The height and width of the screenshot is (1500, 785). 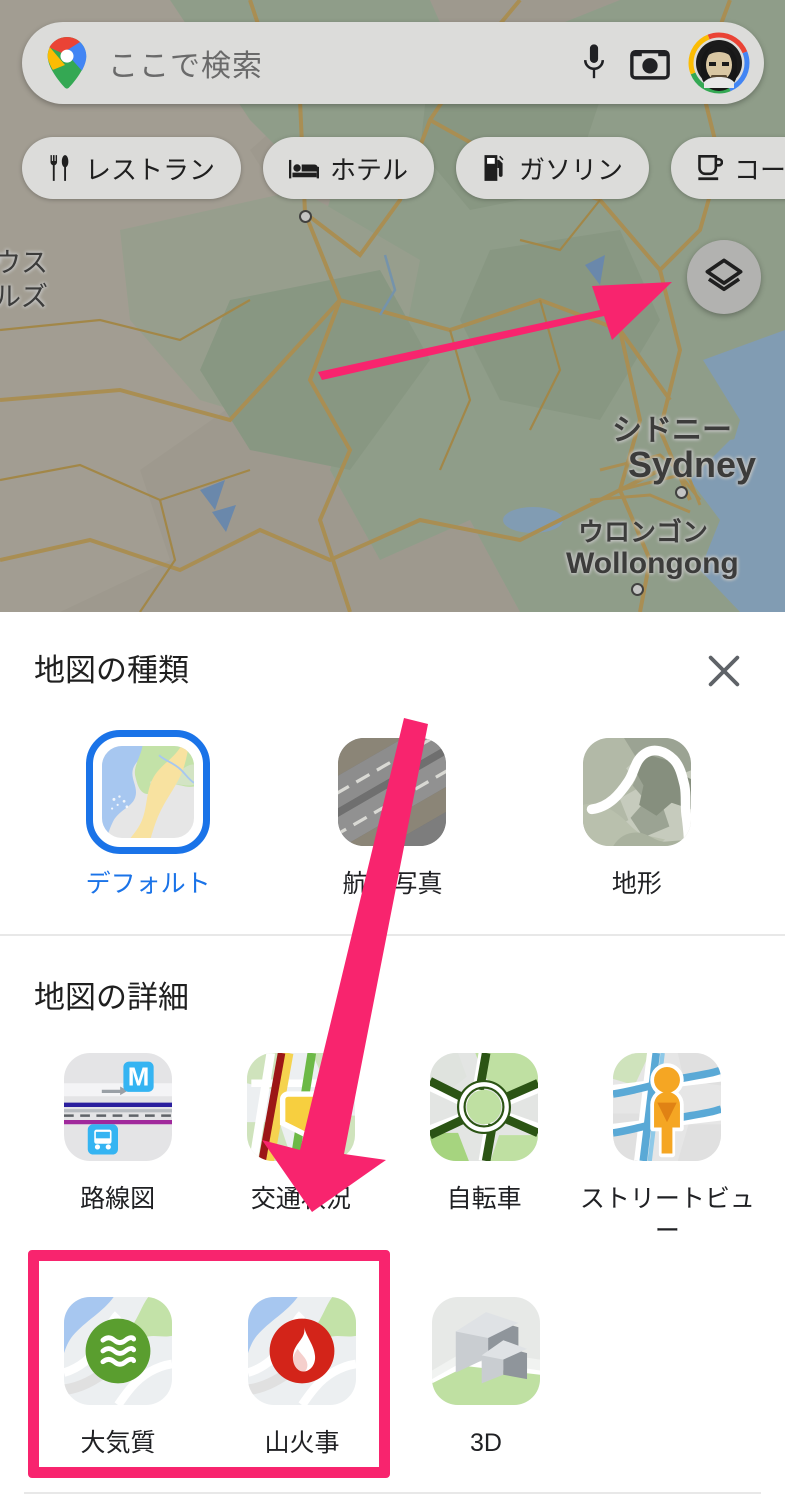 I want to click on map-label-sydney-en: Sydney, so click(x=692, y=464).